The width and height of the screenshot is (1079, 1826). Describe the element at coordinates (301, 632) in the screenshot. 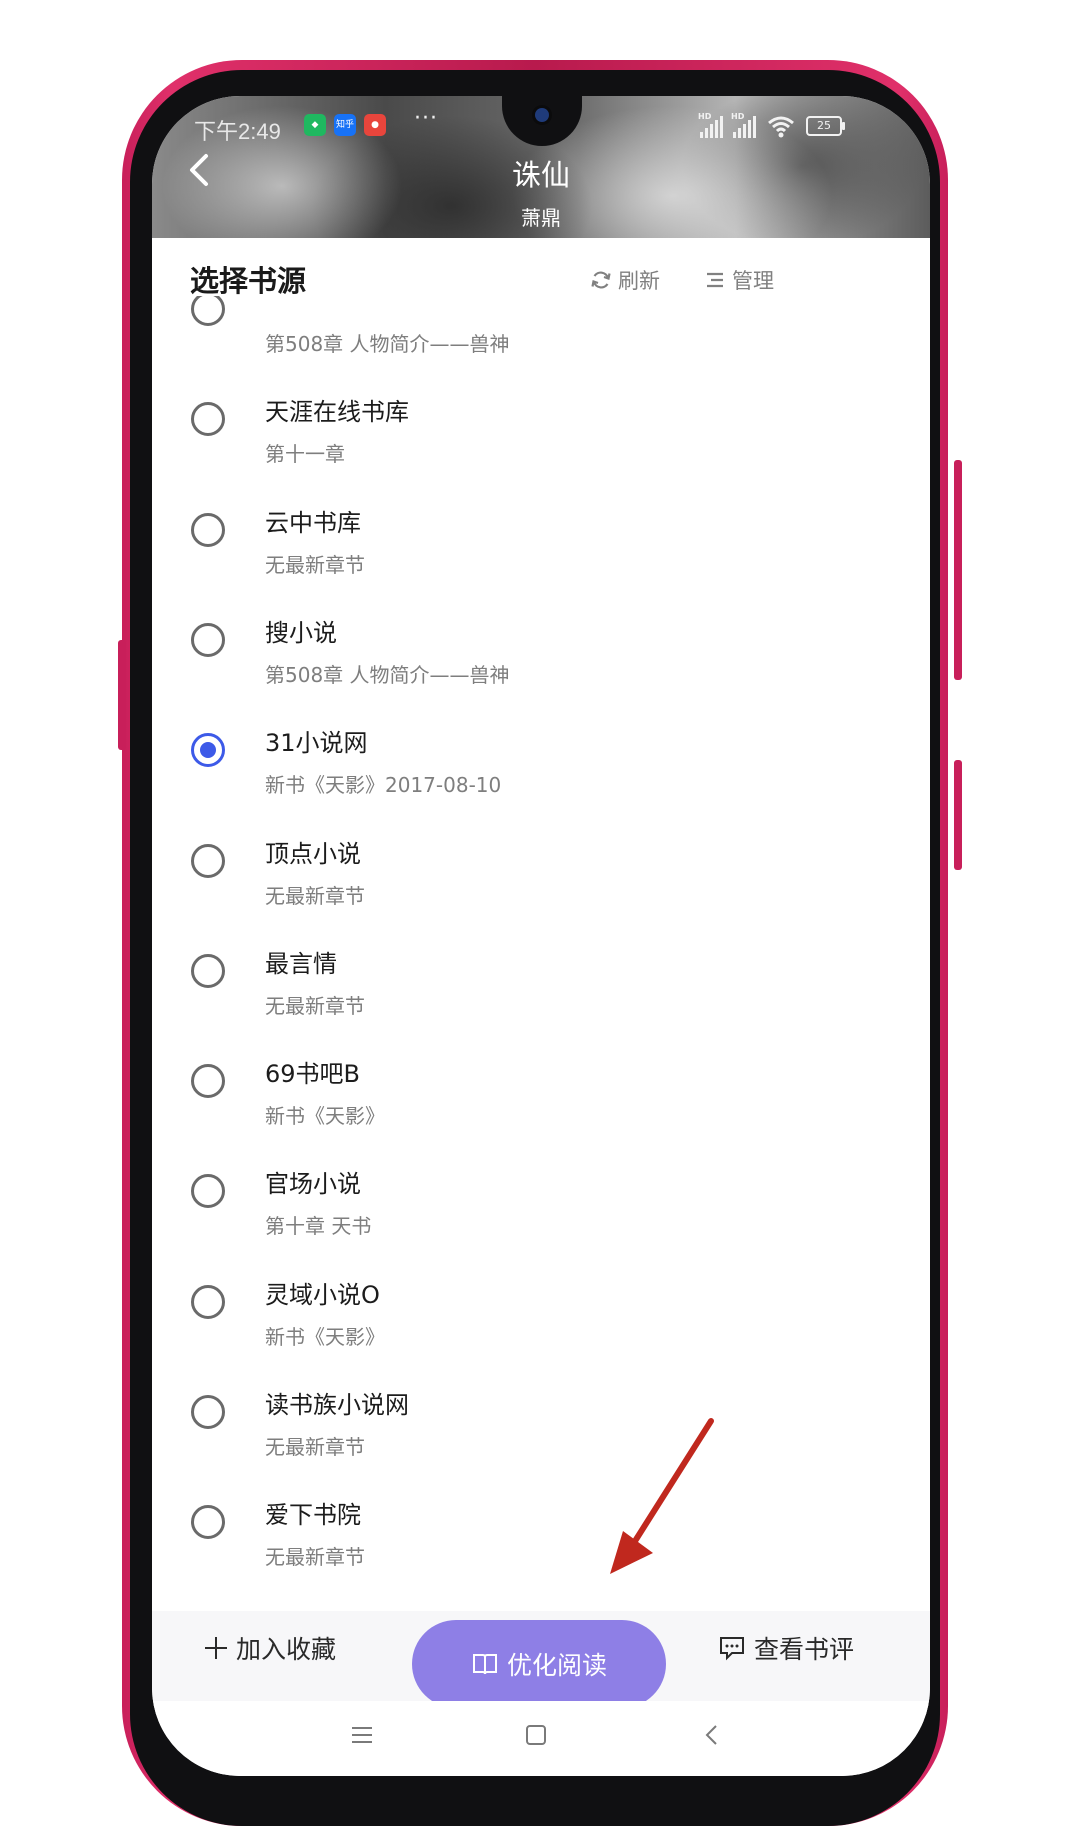

I see `source-name: 搜小说` at that location.